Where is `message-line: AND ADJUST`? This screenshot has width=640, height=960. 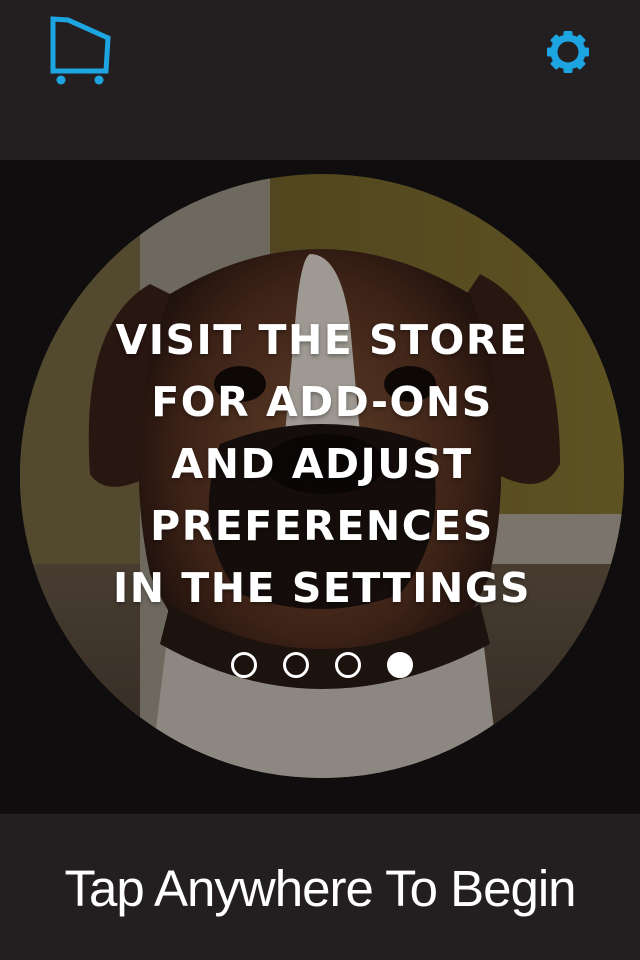 message-line: AND ADJUST is located at coordinates (322, 464).